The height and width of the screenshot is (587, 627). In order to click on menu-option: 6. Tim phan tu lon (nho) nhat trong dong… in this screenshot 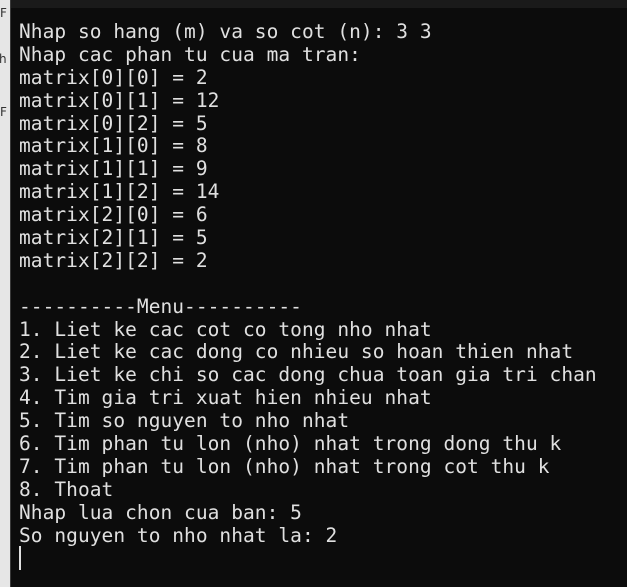, I will do `click(290, 444)`.